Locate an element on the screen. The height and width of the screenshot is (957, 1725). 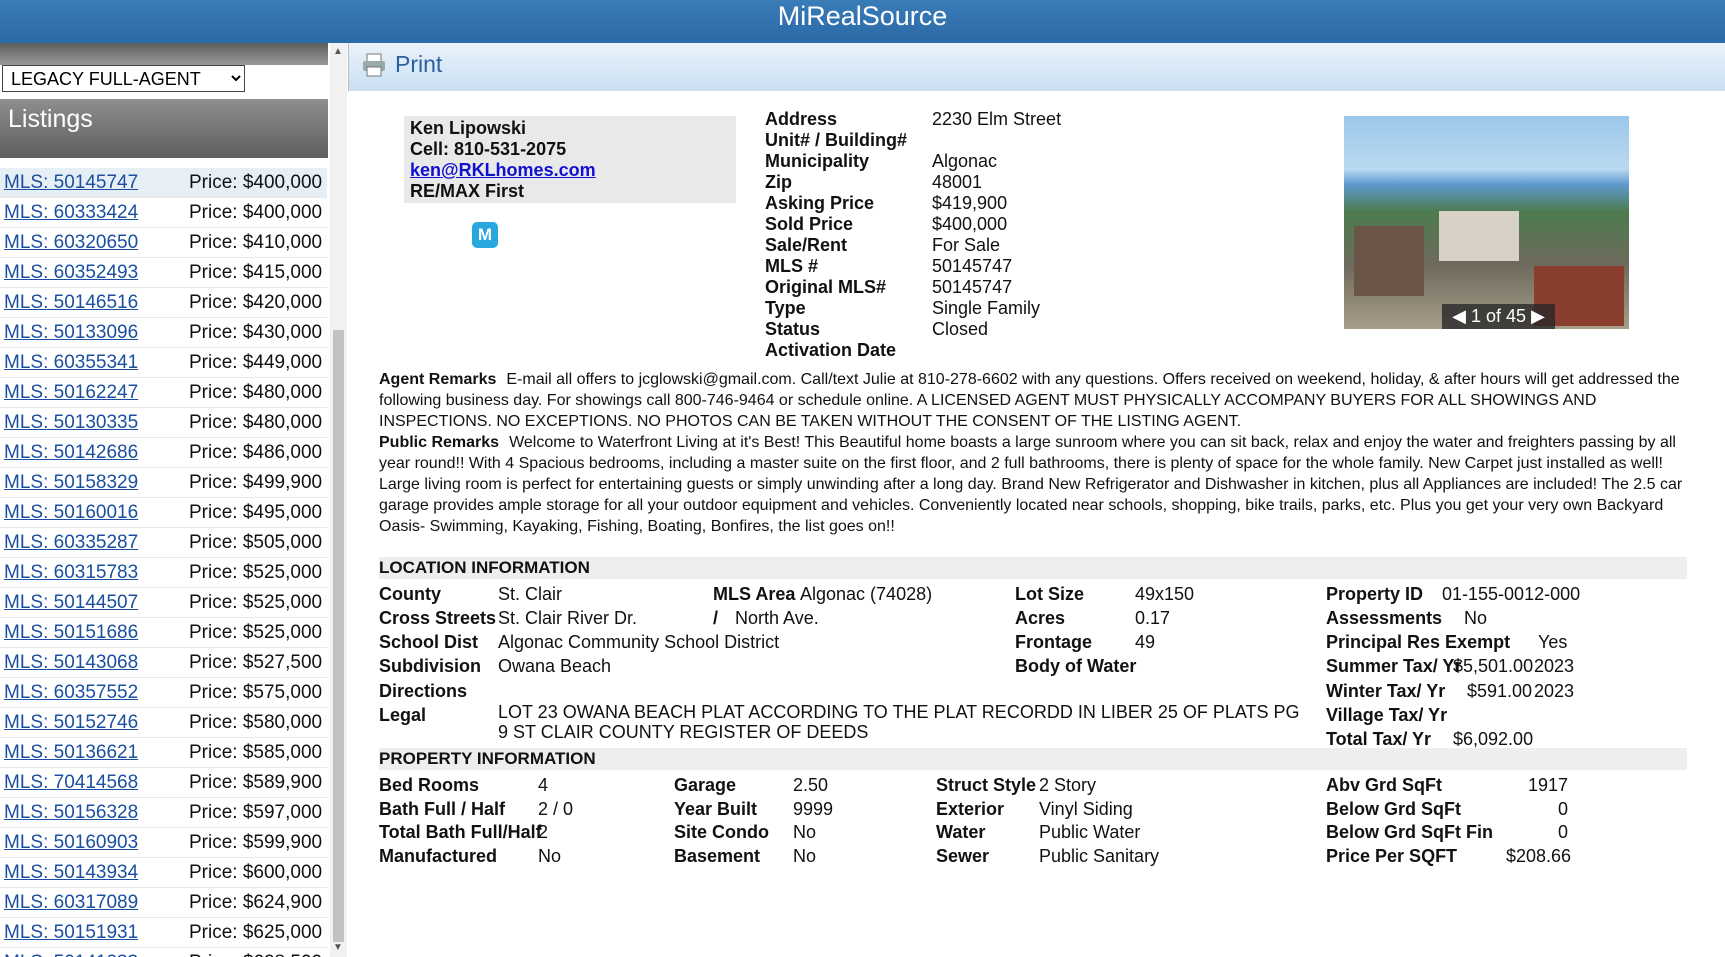
view-select: LEGACY FULL-AGENT is located at coordinates (123, 78).